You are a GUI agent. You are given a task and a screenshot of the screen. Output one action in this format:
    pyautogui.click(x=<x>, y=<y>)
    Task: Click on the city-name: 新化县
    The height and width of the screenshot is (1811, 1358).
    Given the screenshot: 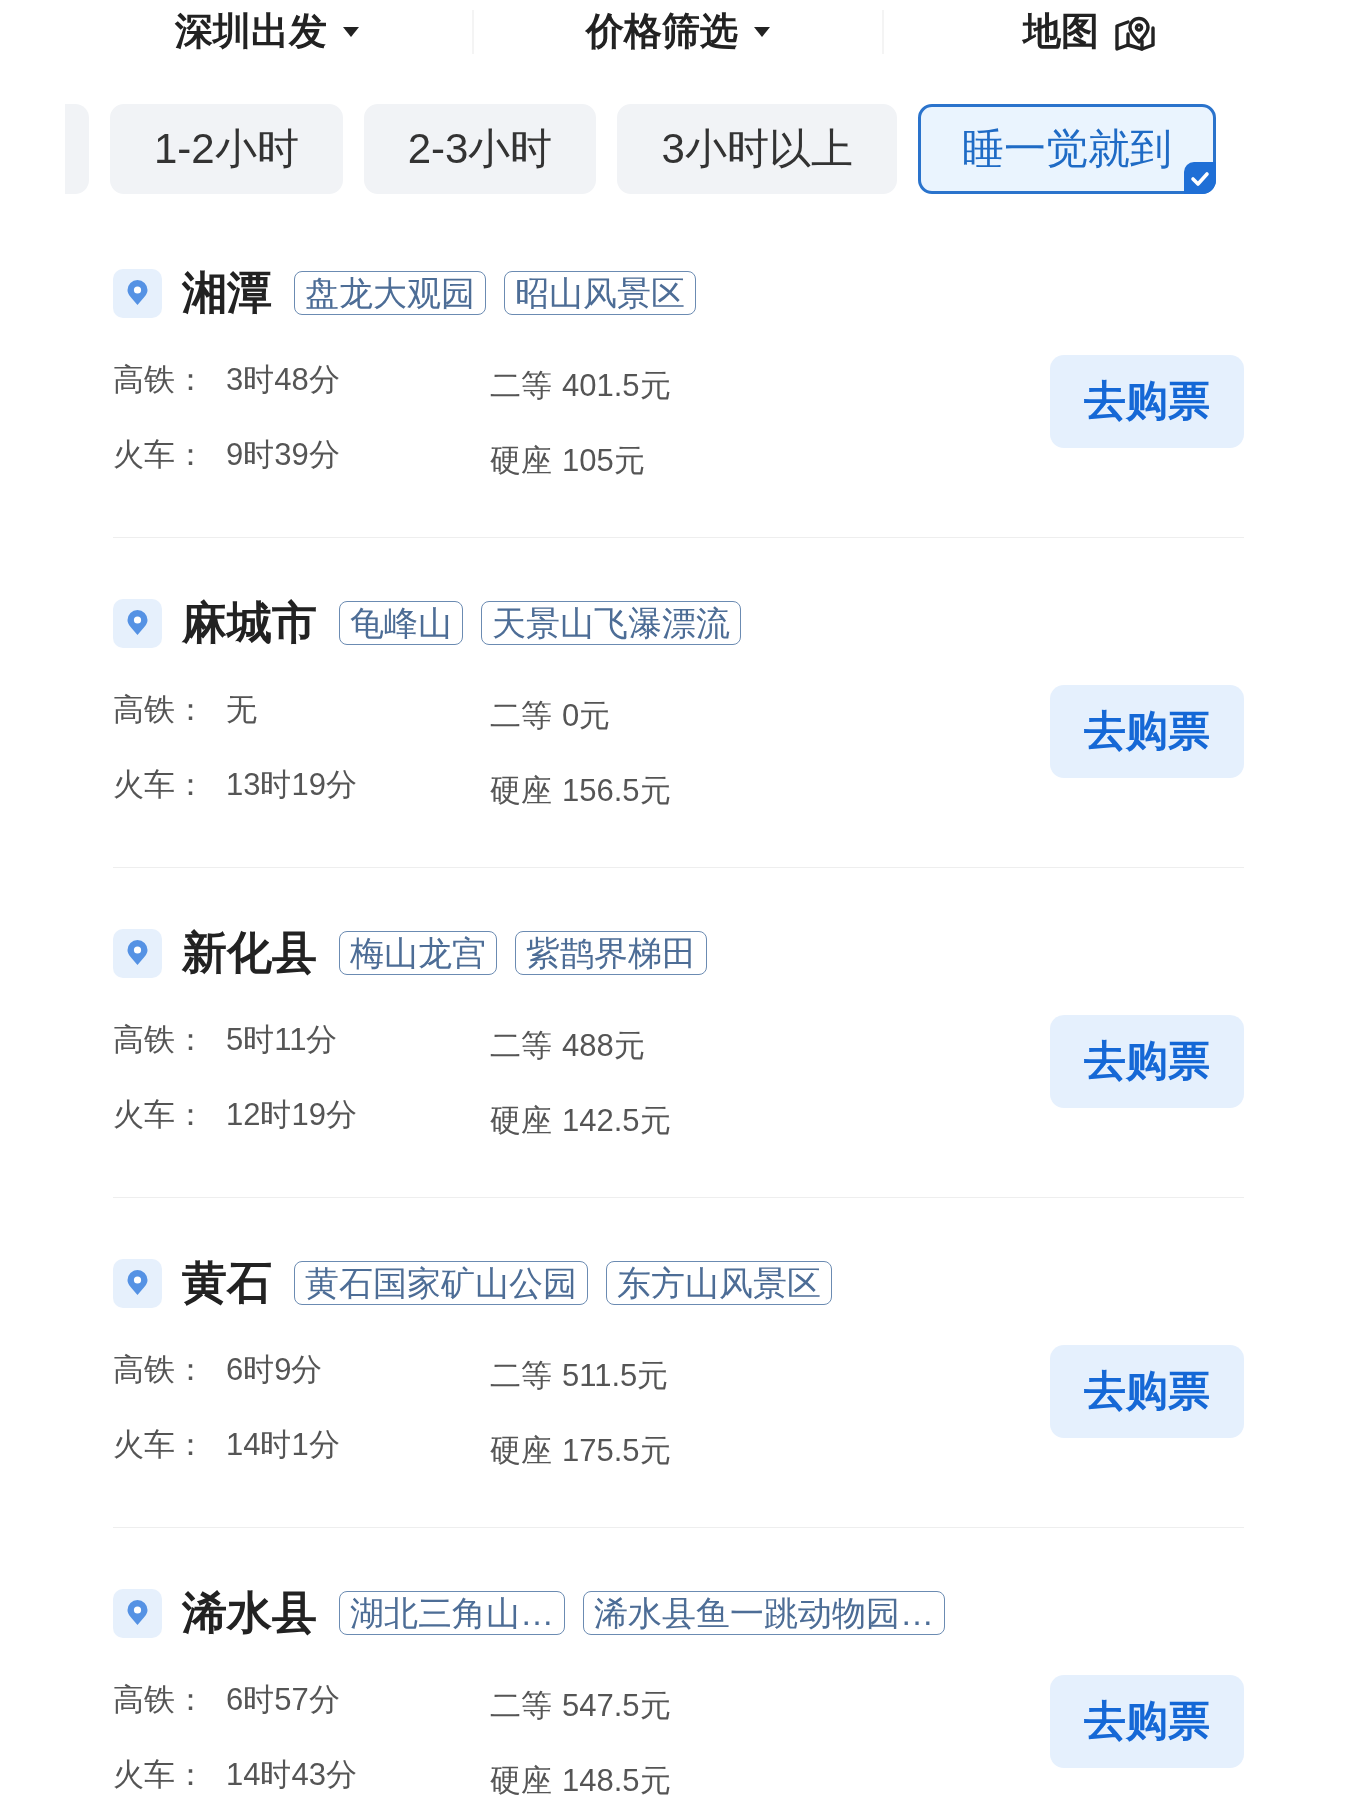 What is the action you would take?
    pyautogui.click(x=249, y=953)
    